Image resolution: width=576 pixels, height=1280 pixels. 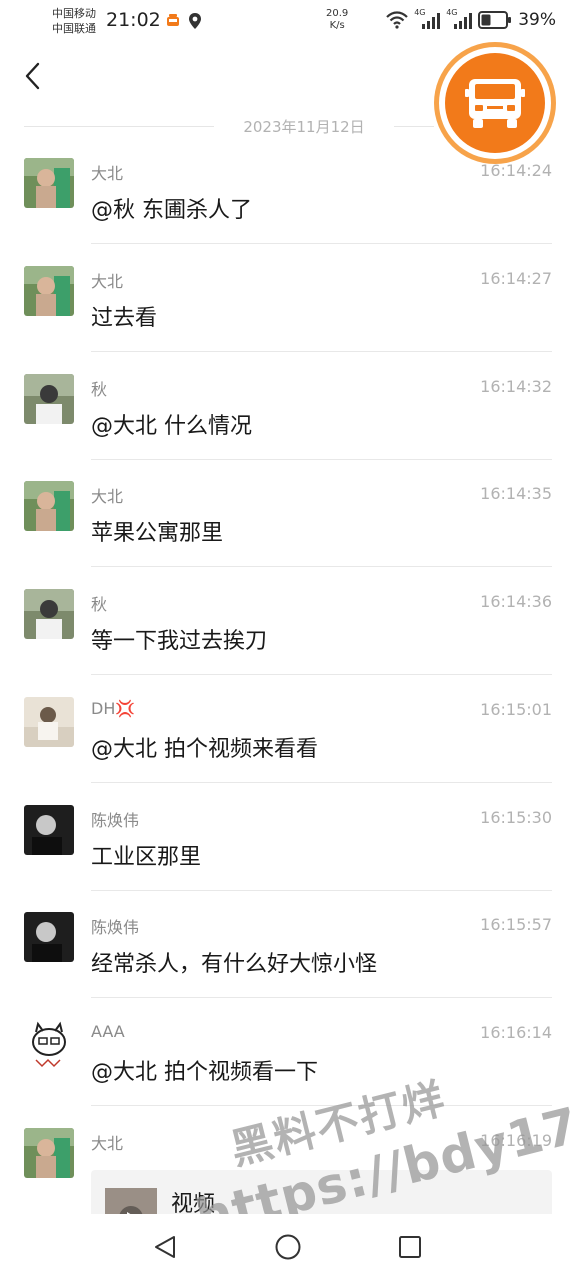 I want to click on app-notification-icon, so click(x=173, y=20).